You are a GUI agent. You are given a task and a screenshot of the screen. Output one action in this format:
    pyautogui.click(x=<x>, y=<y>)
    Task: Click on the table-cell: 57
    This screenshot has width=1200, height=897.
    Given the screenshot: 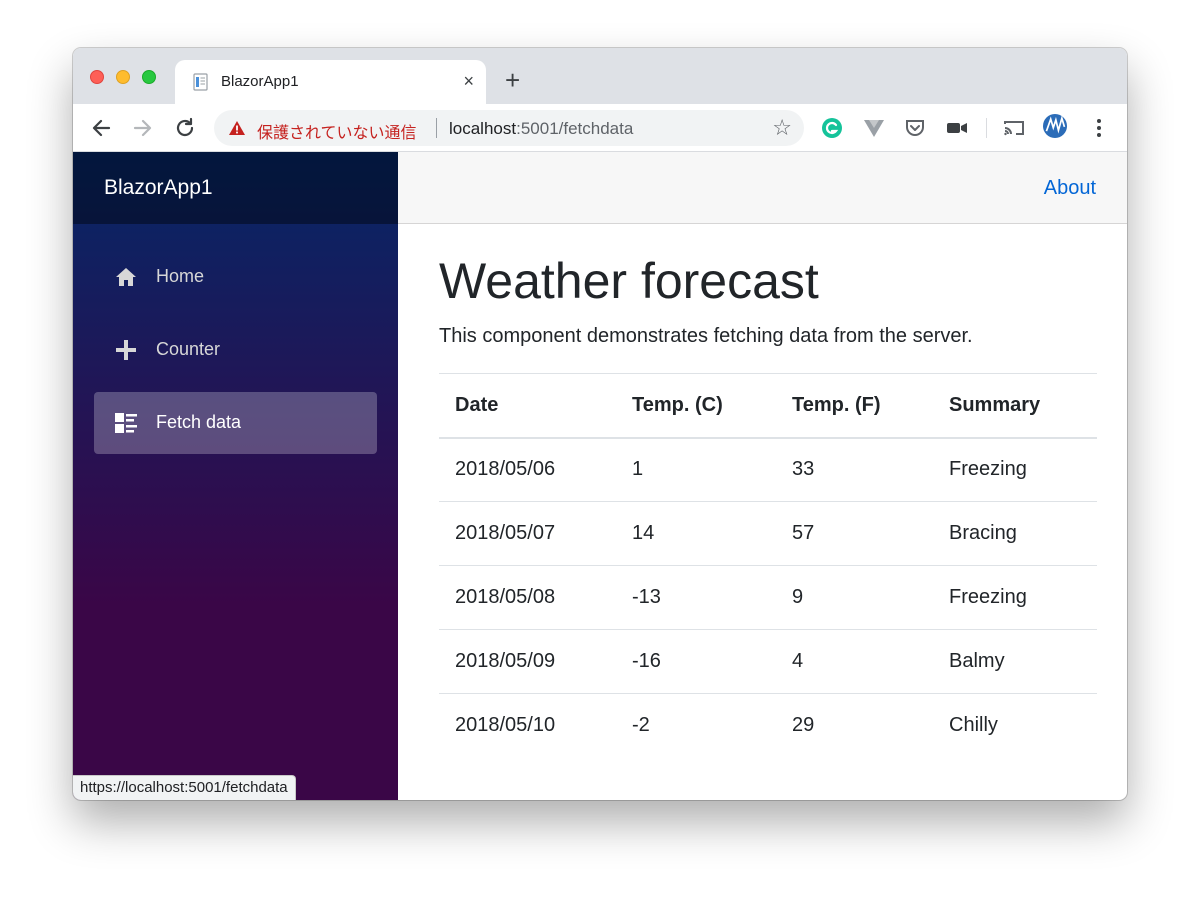 What is the action you would take?
    pyautogui.click(x=854, y=533)
    